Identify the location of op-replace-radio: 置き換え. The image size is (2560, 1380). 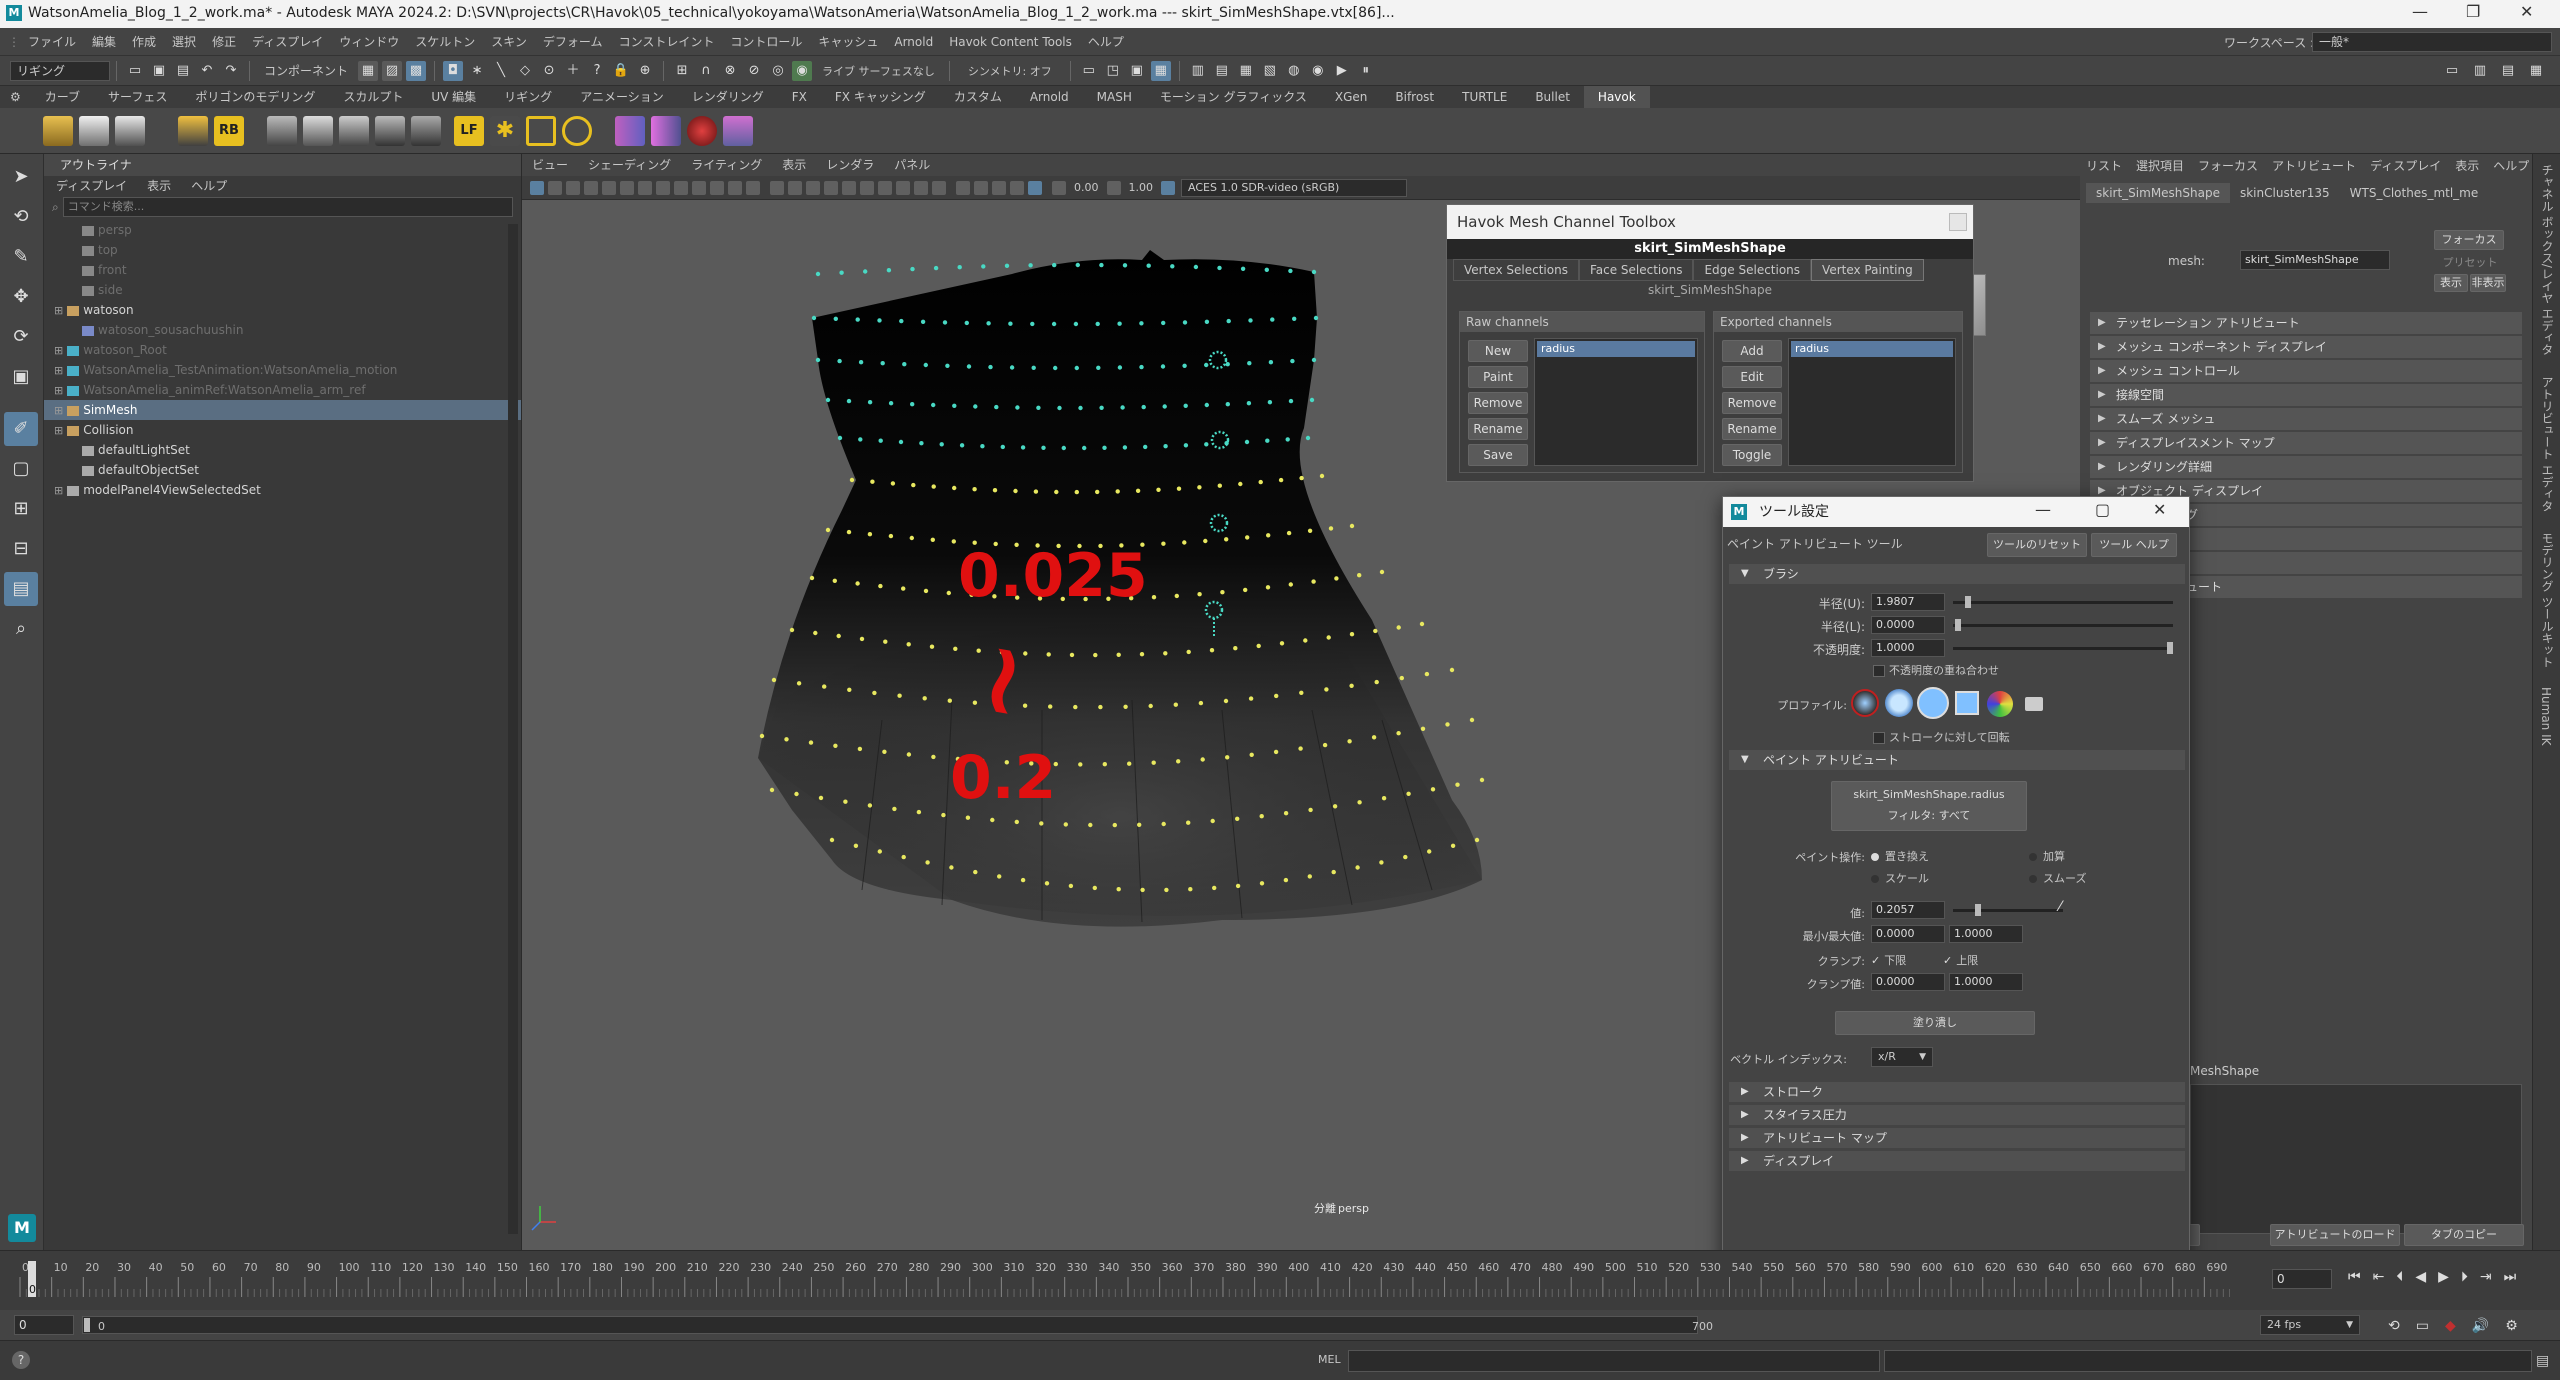
(1900, 856).